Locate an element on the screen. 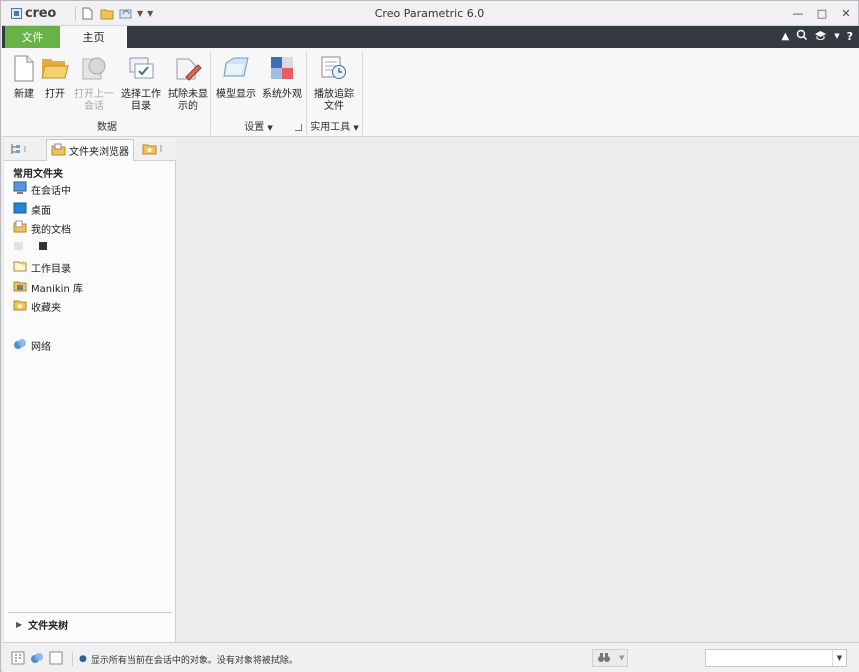 Image resolution: width=859 pixels, height=672 pixels. nav-item-desktop: 桌面 is located at coordinates (32, 209).